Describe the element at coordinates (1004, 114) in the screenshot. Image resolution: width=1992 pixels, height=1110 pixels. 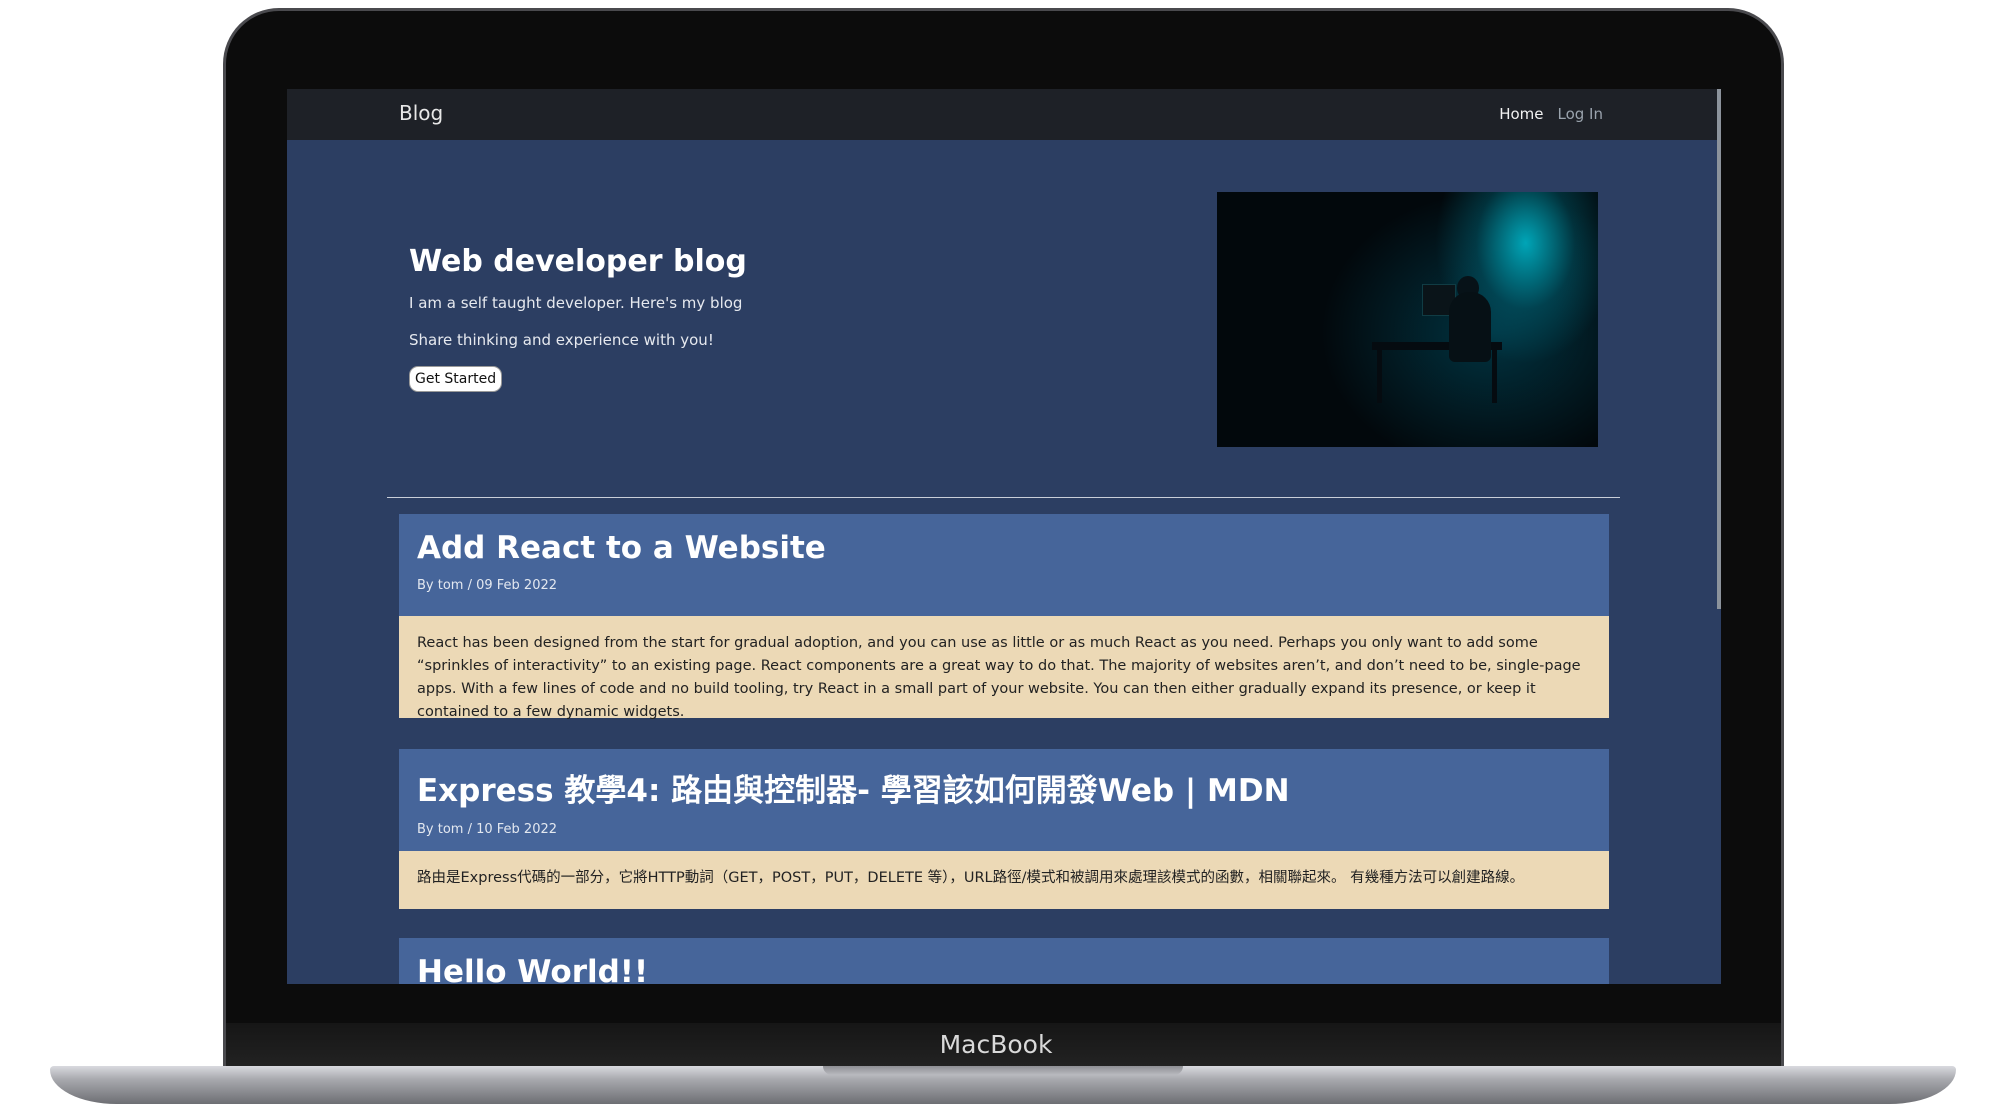
I see `navbar: Blog Home Log In` at that location.